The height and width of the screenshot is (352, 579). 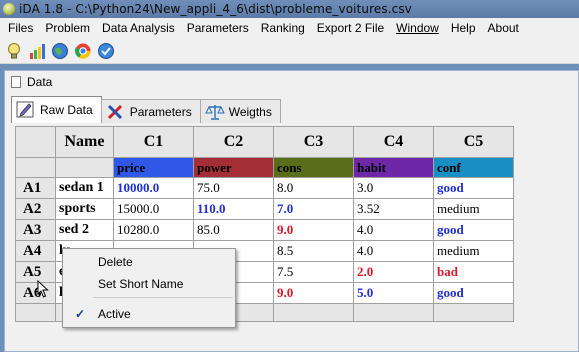 I want to click on criterion-cons: cons, so click(x=313, y=167).